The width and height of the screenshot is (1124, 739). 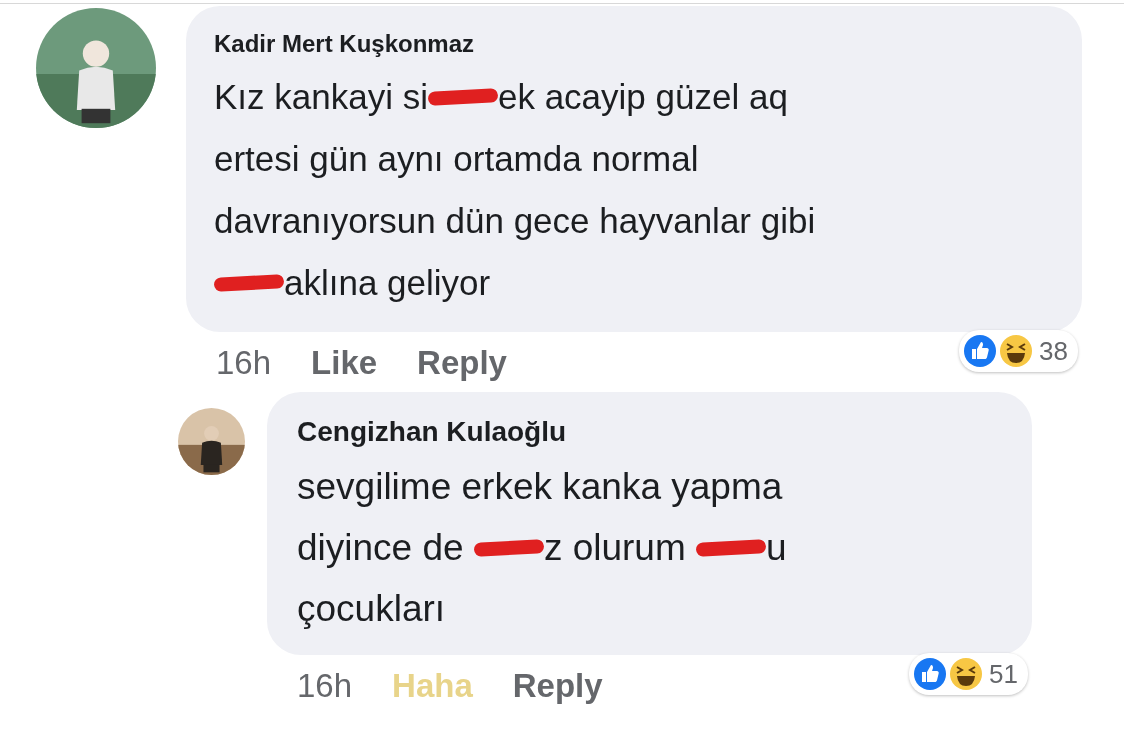 I want to click on reaction-count: 38, so click(x=1053, y=351).